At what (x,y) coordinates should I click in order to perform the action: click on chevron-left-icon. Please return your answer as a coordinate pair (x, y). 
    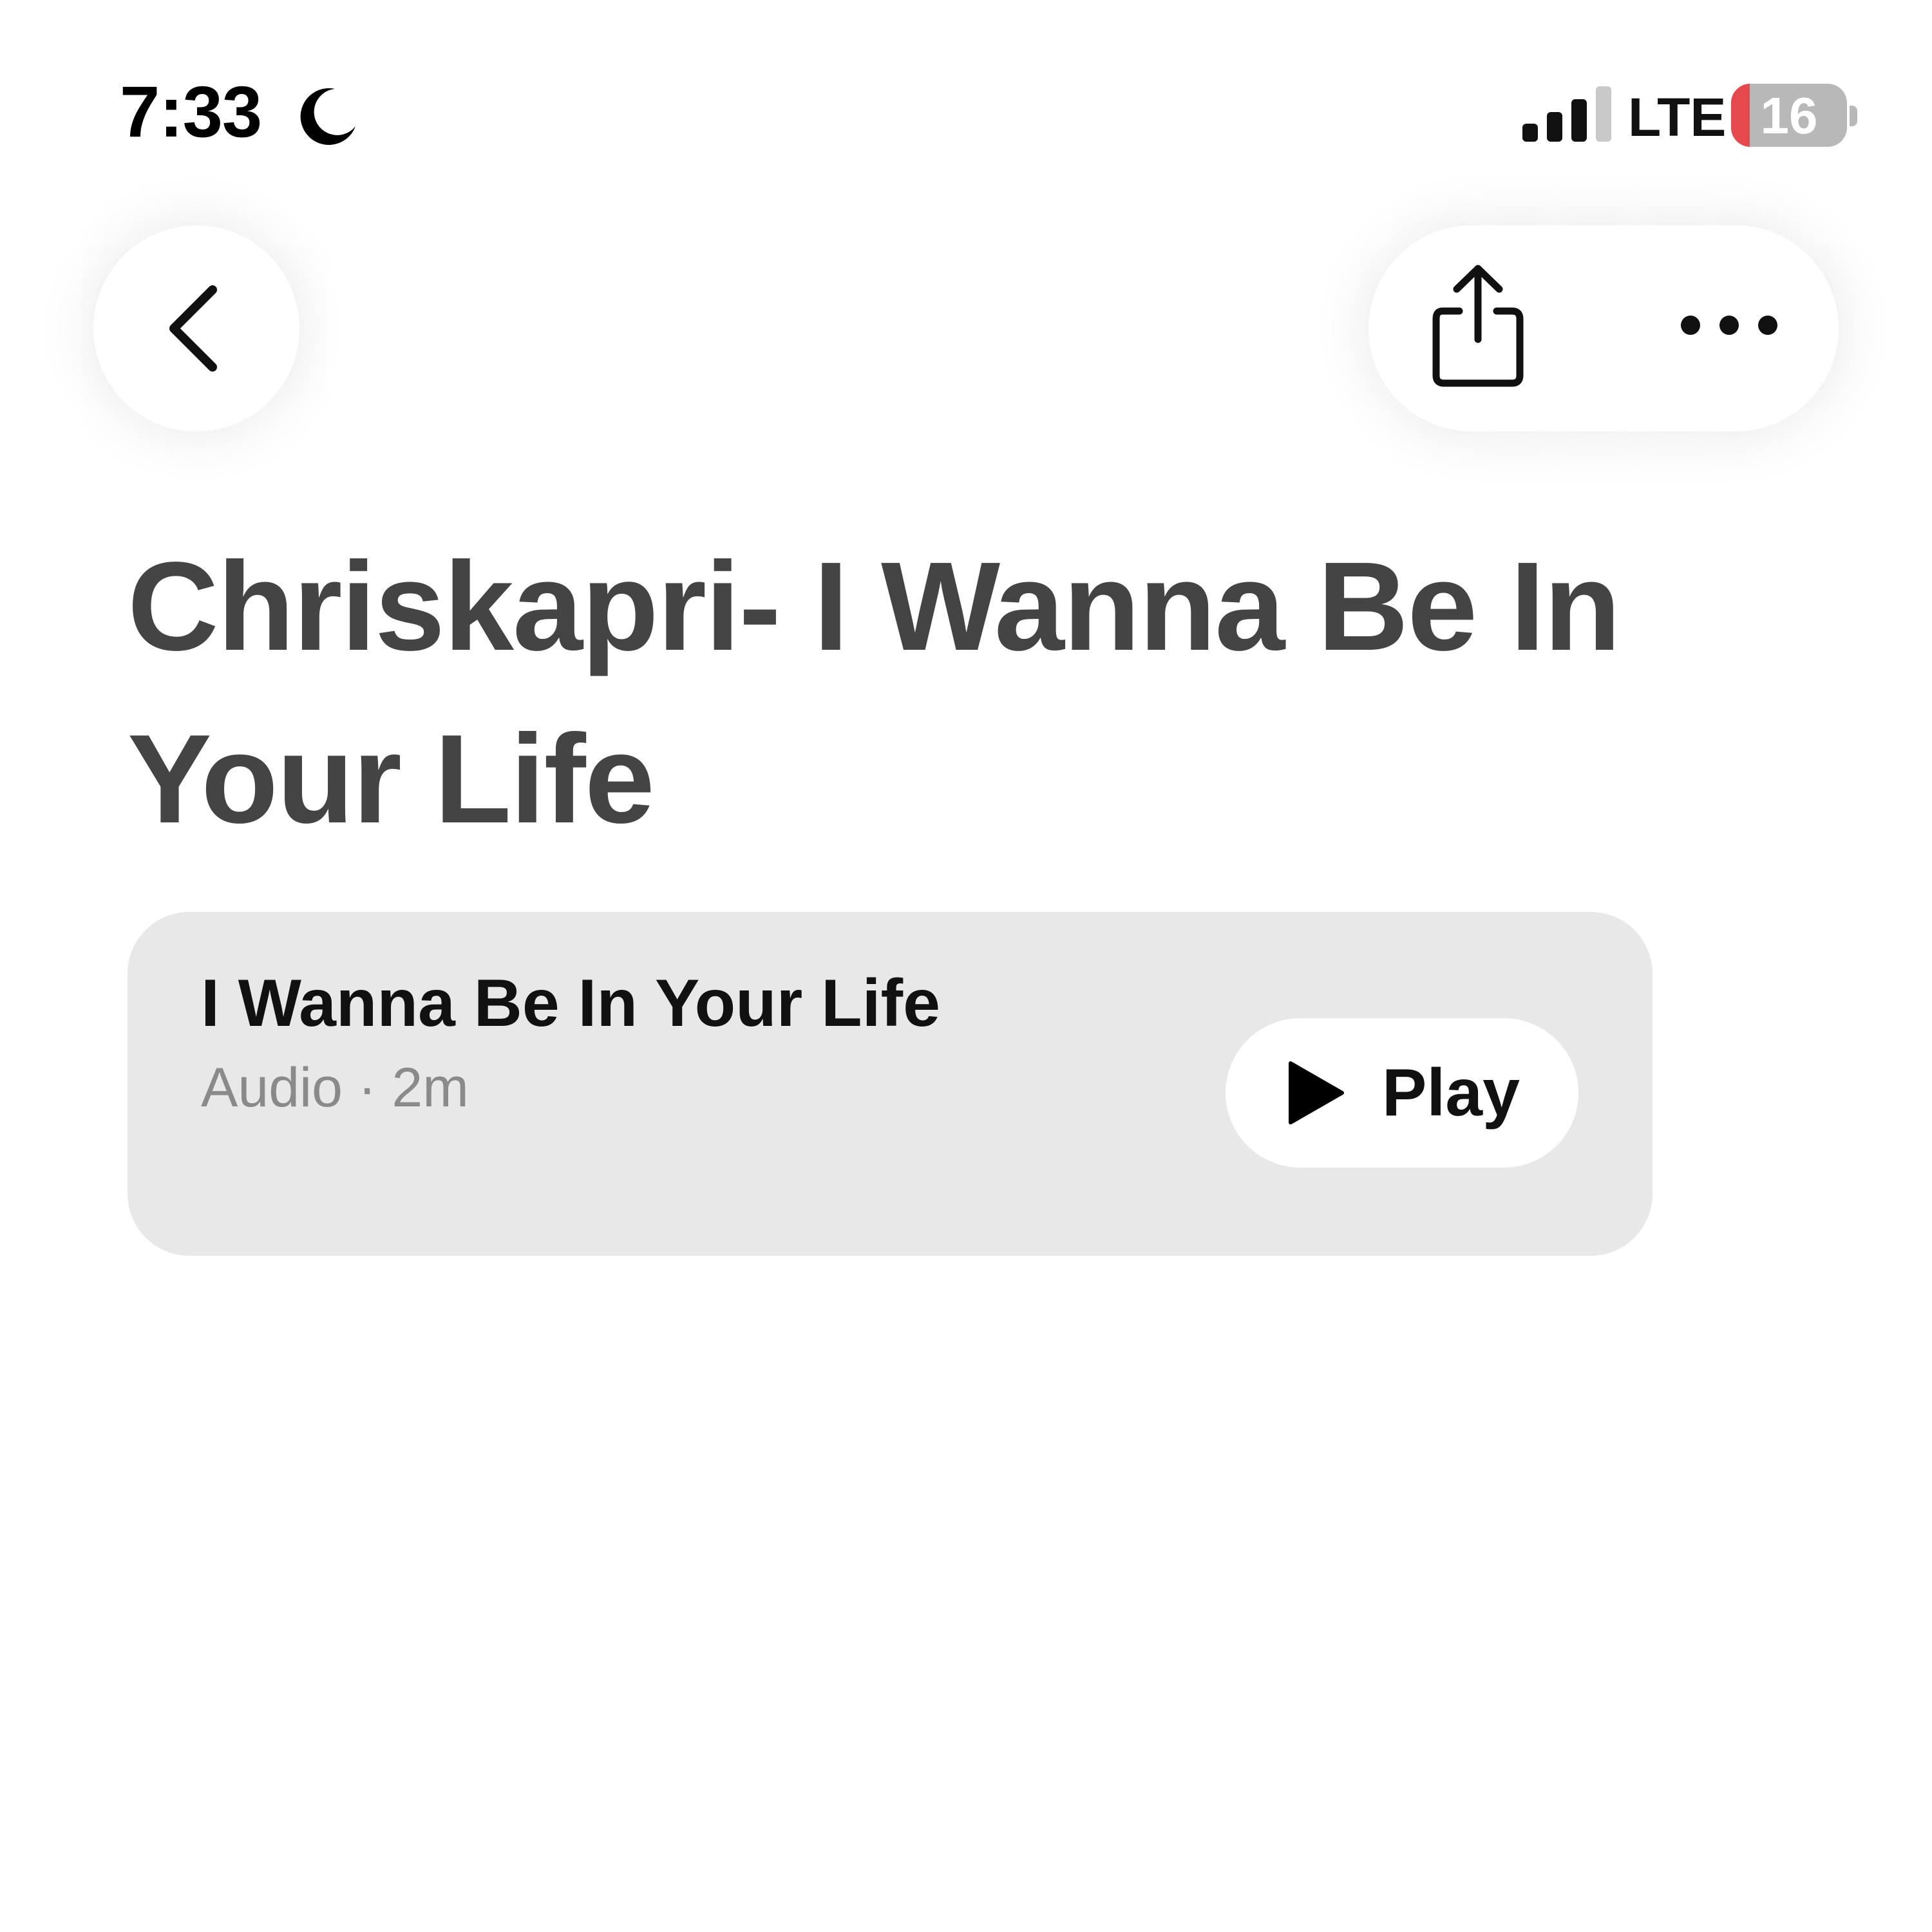
    Looking at the image, I should click on (193, 328).